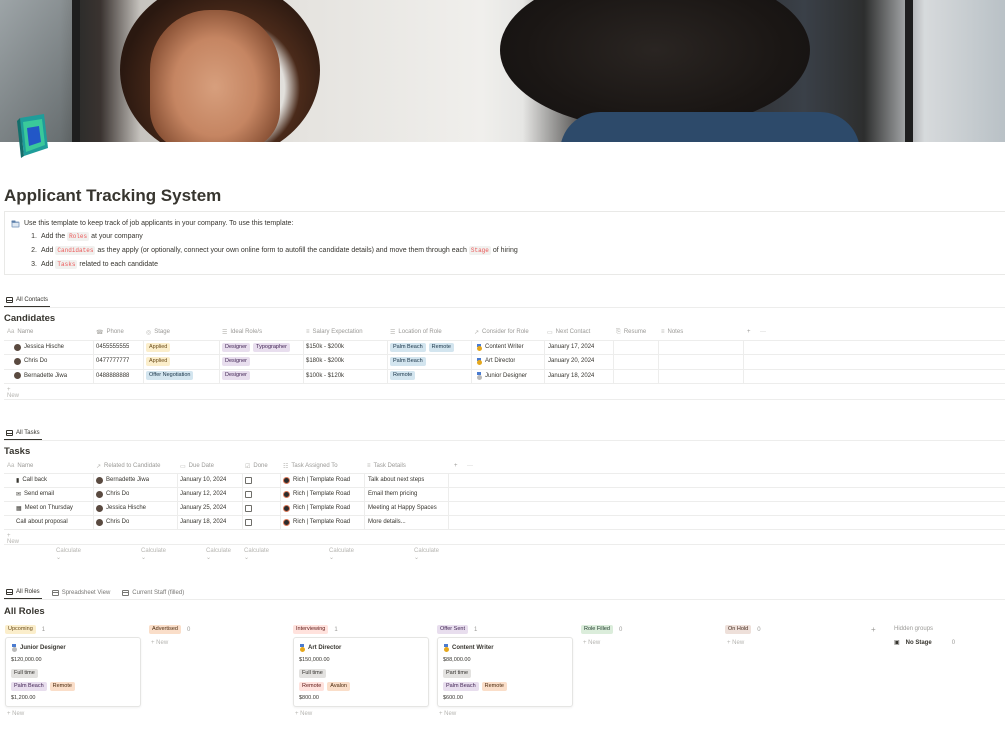  Describe the element at coordinates (203, 522) in the screenshot. I see `due-date-cell: January 18, 2024` at that location.